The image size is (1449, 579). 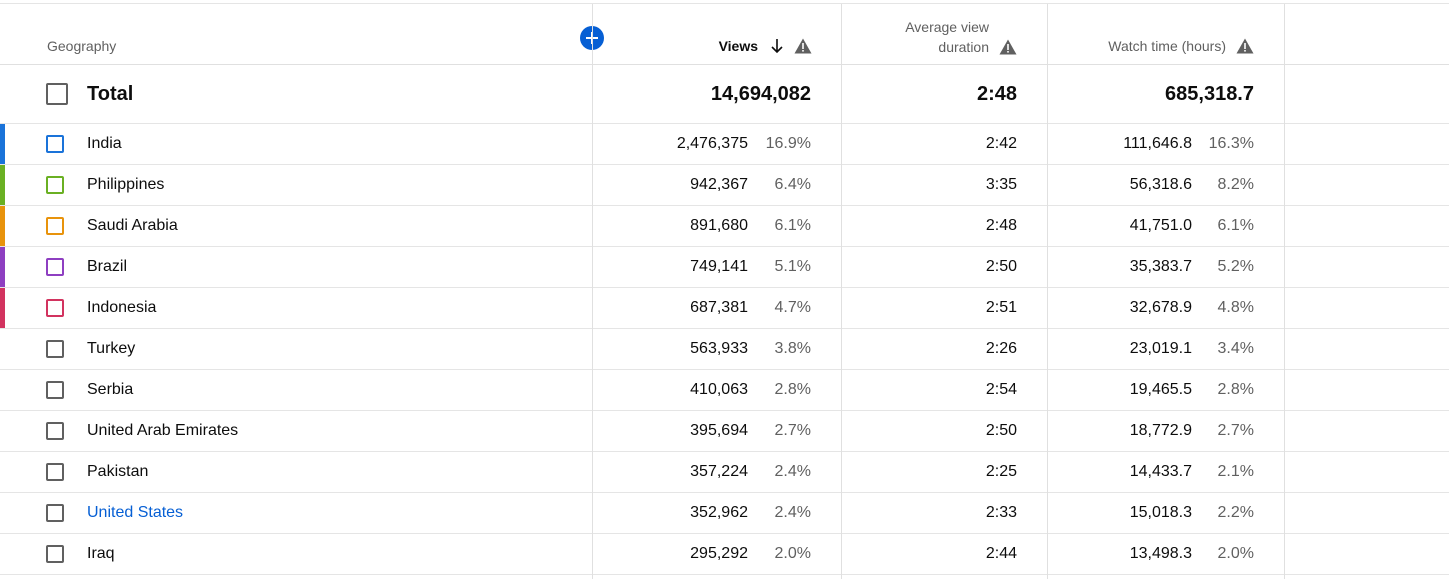 I want to click on country-name: Brazil, so click(x=107, y=267).